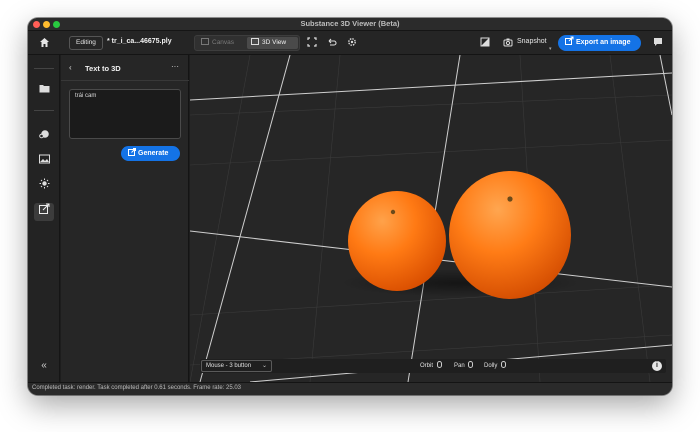 The image size is (700, 432). I want to click on orbit-hint: Orbit, so click(431, 366).